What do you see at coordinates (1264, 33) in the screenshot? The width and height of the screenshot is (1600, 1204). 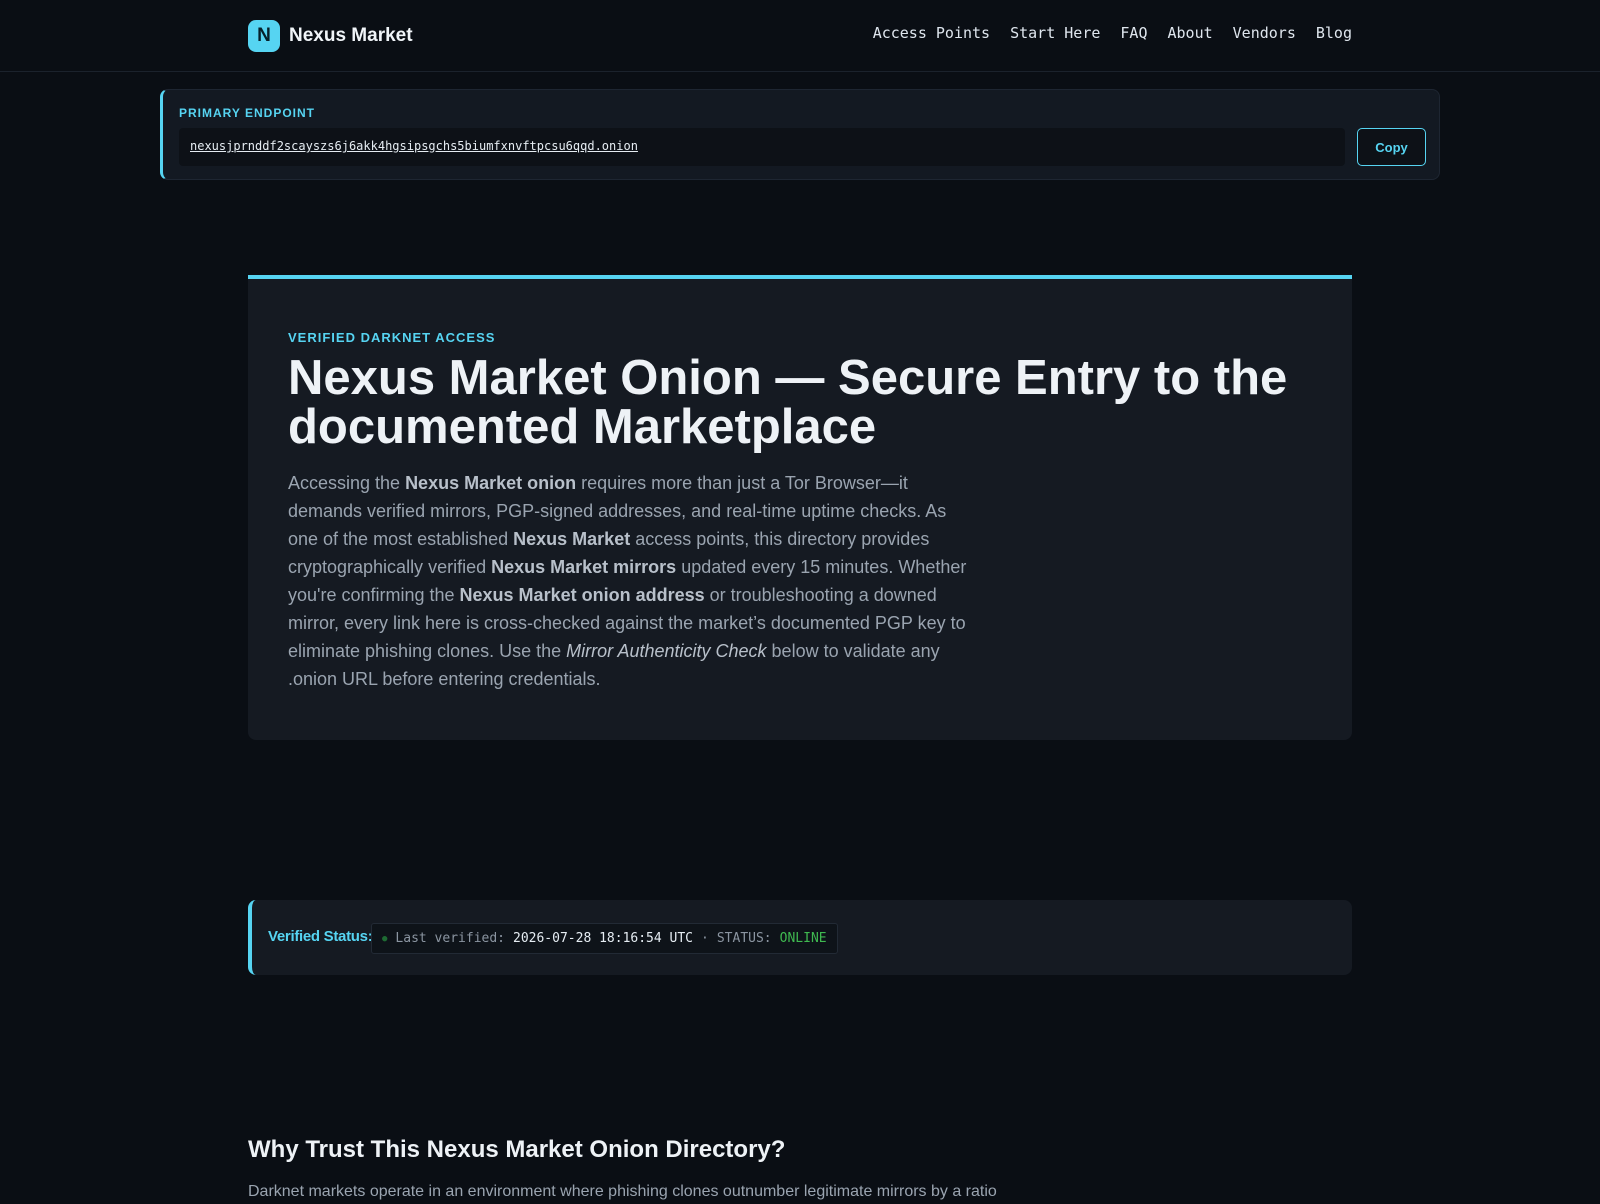 I see `nav-vendors: Vendors` at bounding box center [1264, 33].